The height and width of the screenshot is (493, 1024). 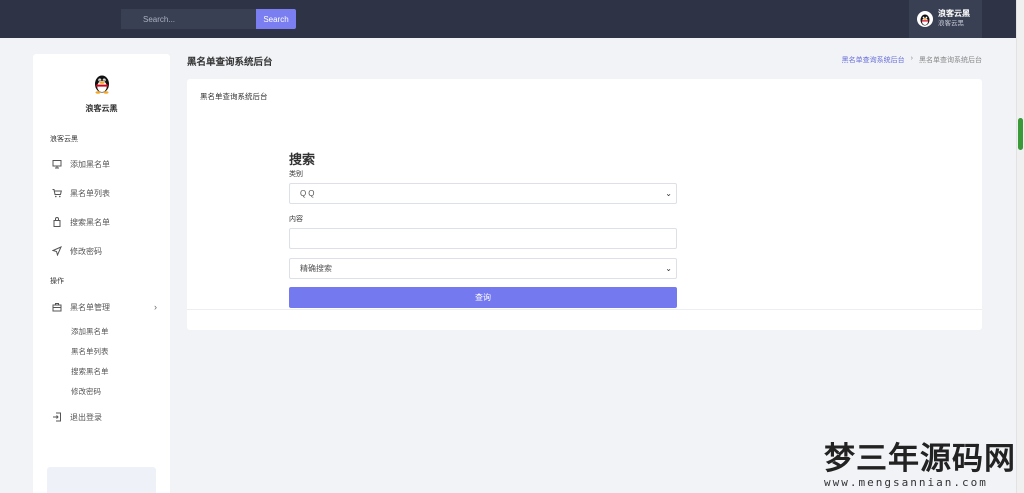 I want to click on penguin-avatar-icon, so click(x=925, y=19).